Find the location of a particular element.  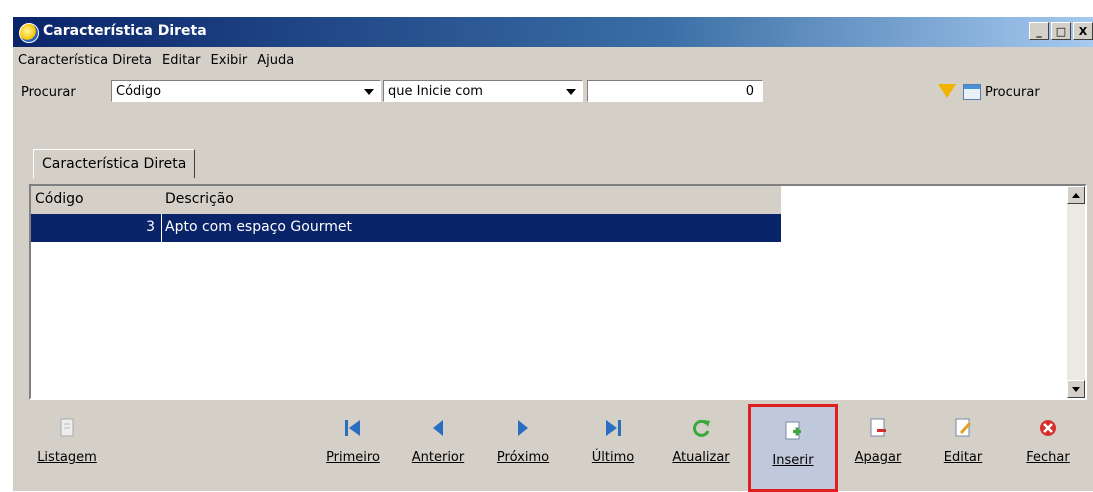

arrow-up-icon is located at coordinates (1076, 195).